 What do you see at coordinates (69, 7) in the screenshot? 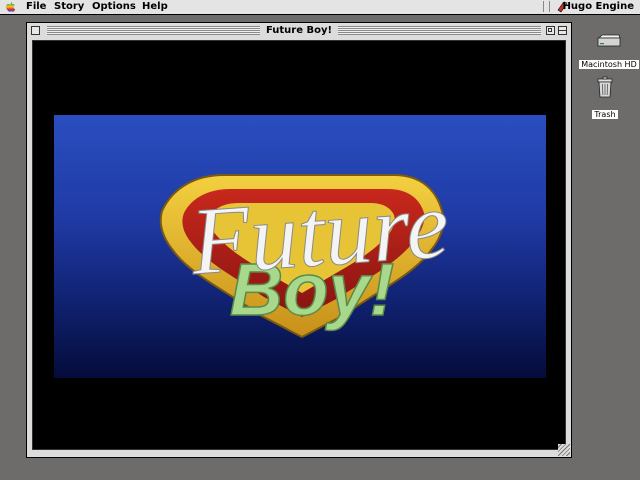
I see `menu-story: Story` at bounding box center [69, 7].